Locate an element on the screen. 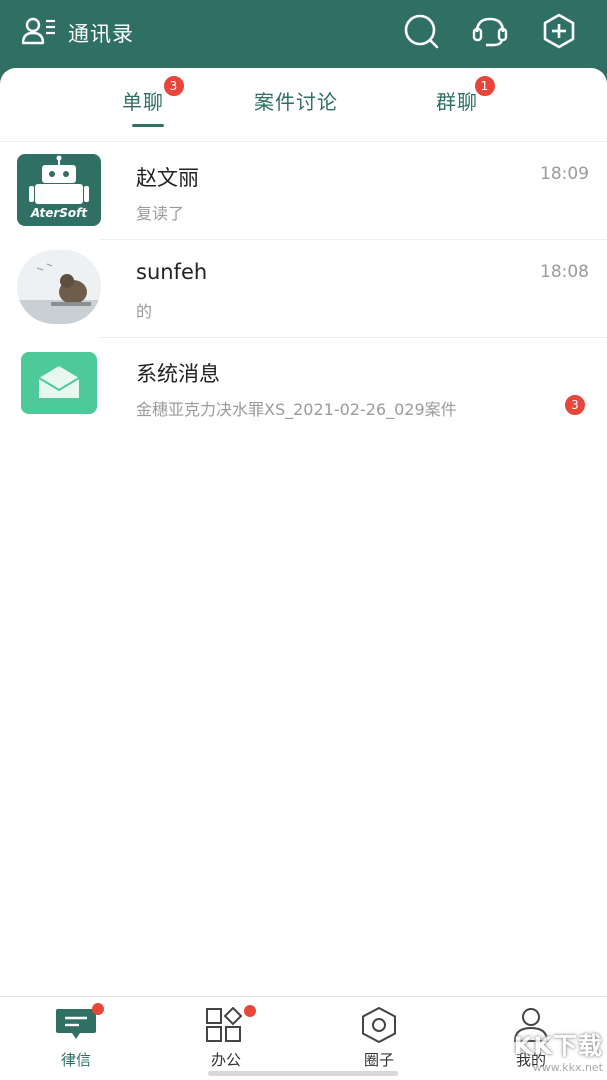 The image size is (607, 1080). apps-icon is located at coordinates (230, 1024).